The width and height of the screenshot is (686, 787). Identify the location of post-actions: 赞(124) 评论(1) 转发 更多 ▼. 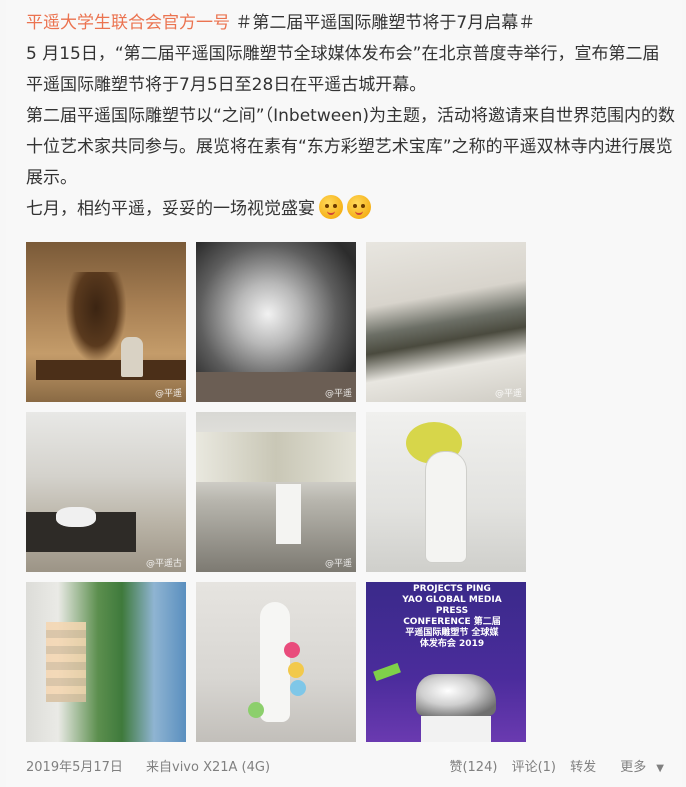
(551, 768).